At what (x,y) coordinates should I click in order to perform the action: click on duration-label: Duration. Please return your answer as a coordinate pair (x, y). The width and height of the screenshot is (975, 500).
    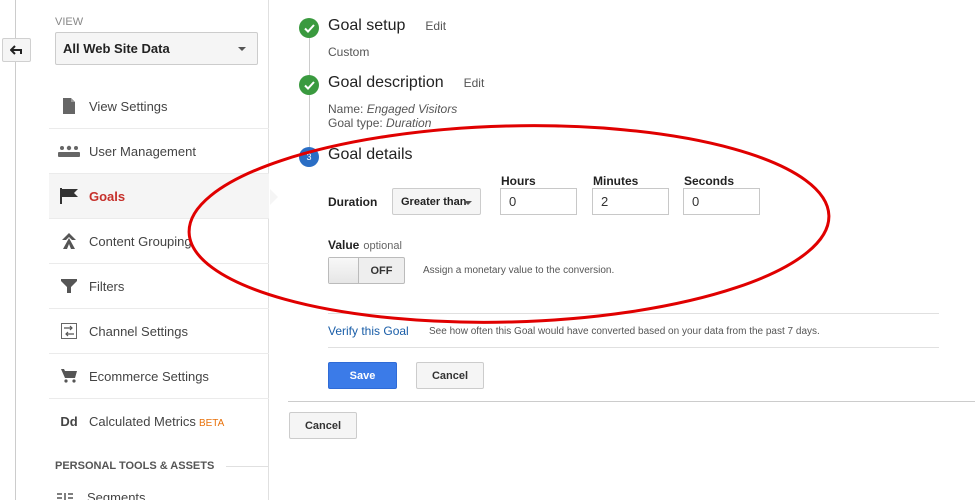
    Looking at the image, I should click on (353, 202).